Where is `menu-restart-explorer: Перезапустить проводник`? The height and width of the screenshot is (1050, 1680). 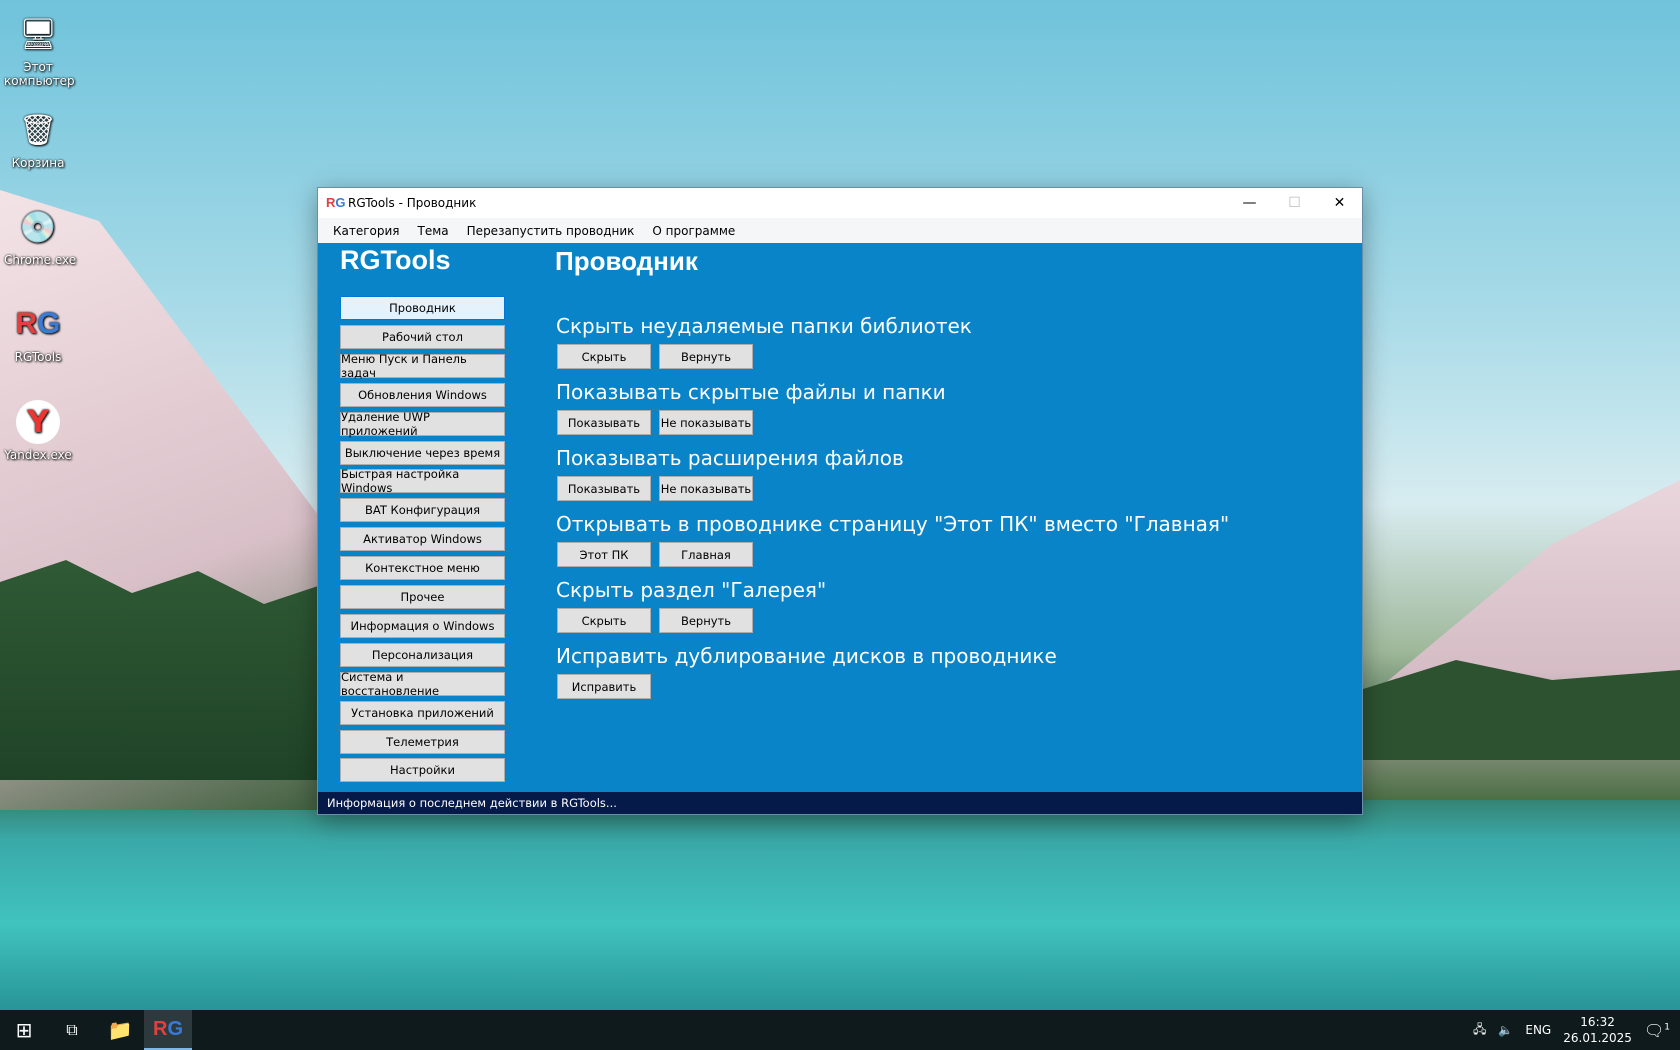
menu-restart-explorer: Перезапустить проводник is located at coordinates (551, 231).